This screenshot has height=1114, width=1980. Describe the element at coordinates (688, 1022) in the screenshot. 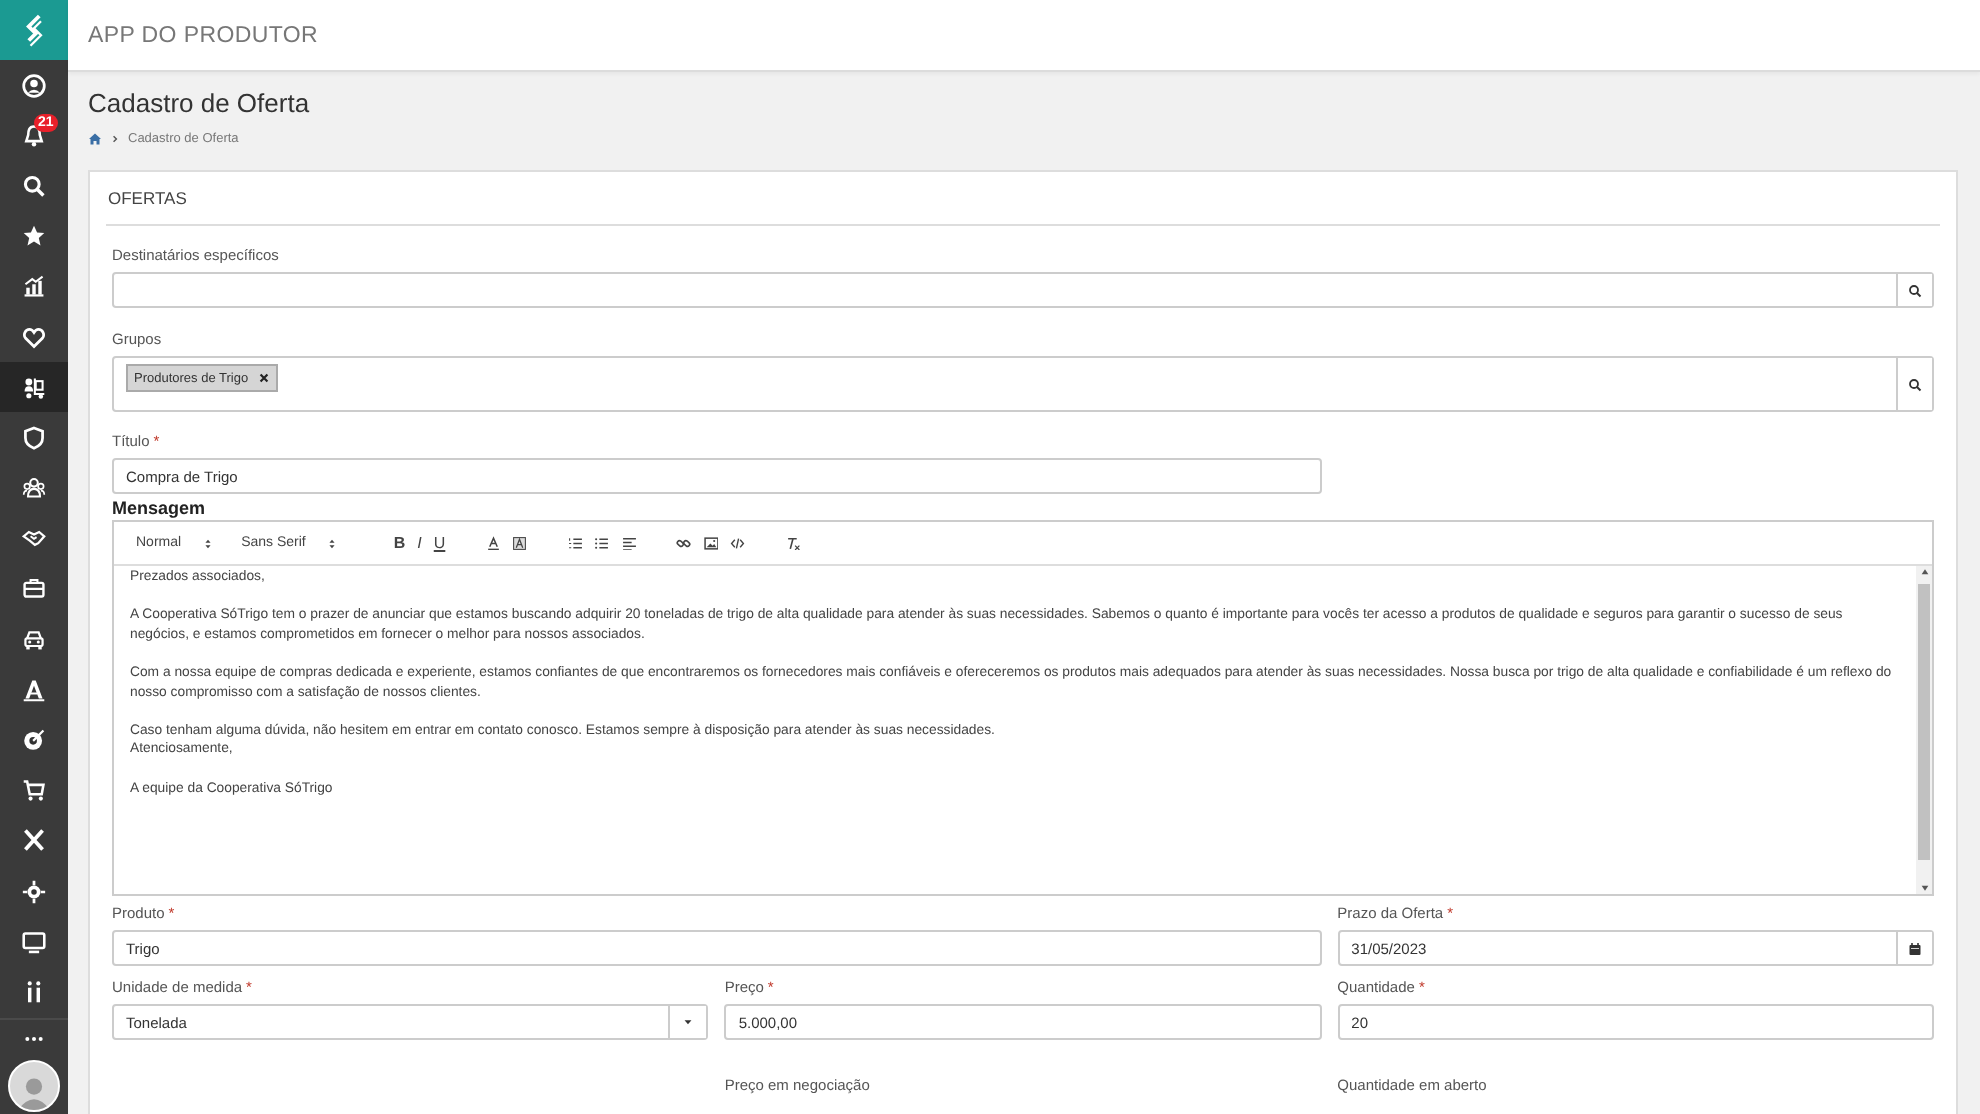

I see `caret-icon` at that location.